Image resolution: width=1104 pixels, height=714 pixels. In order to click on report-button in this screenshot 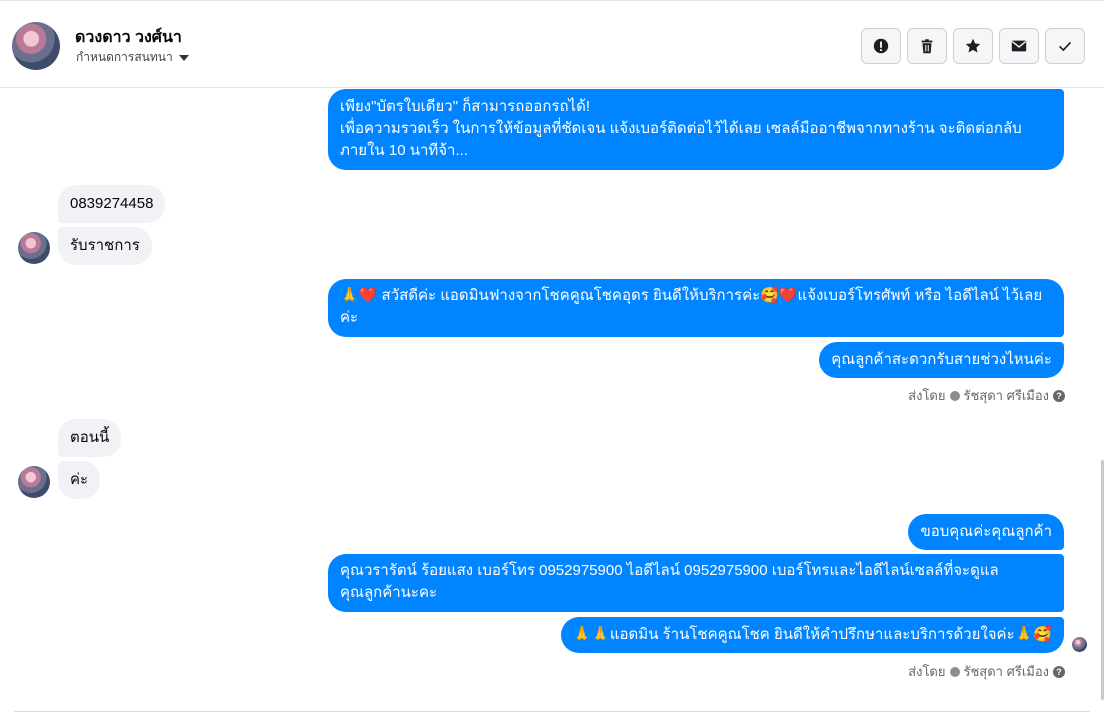, I will do `click(881, 46)`.